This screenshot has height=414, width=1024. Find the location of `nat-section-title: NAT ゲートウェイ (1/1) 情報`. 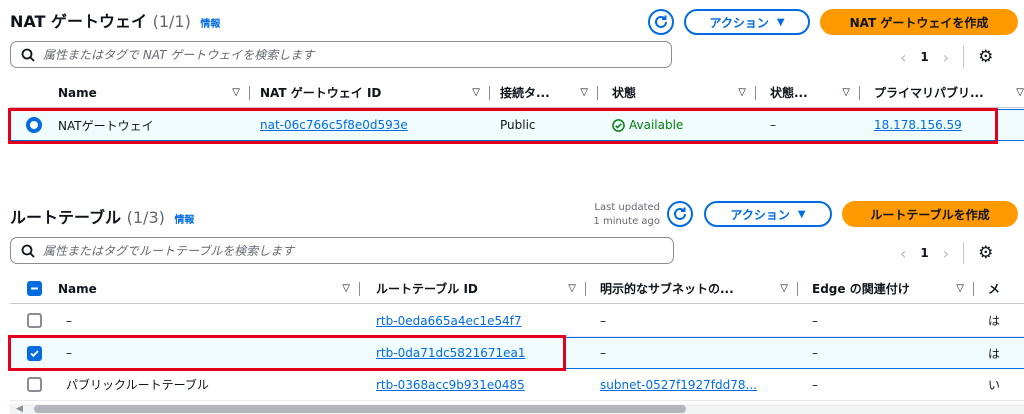

nat-section-title: NAT ゲートウェイ (1/1) 情報 is located at coordinates (115, 20).